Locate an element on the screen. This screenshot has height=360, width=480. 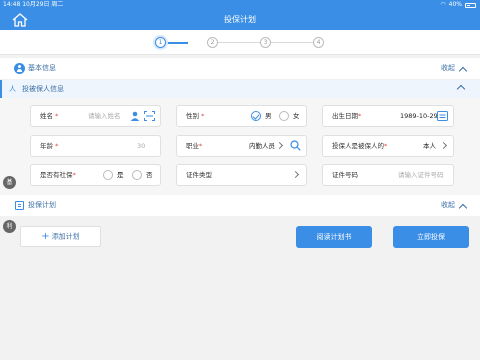
plan-header: 投保计划 收起 is located at coordinates (240, 205).